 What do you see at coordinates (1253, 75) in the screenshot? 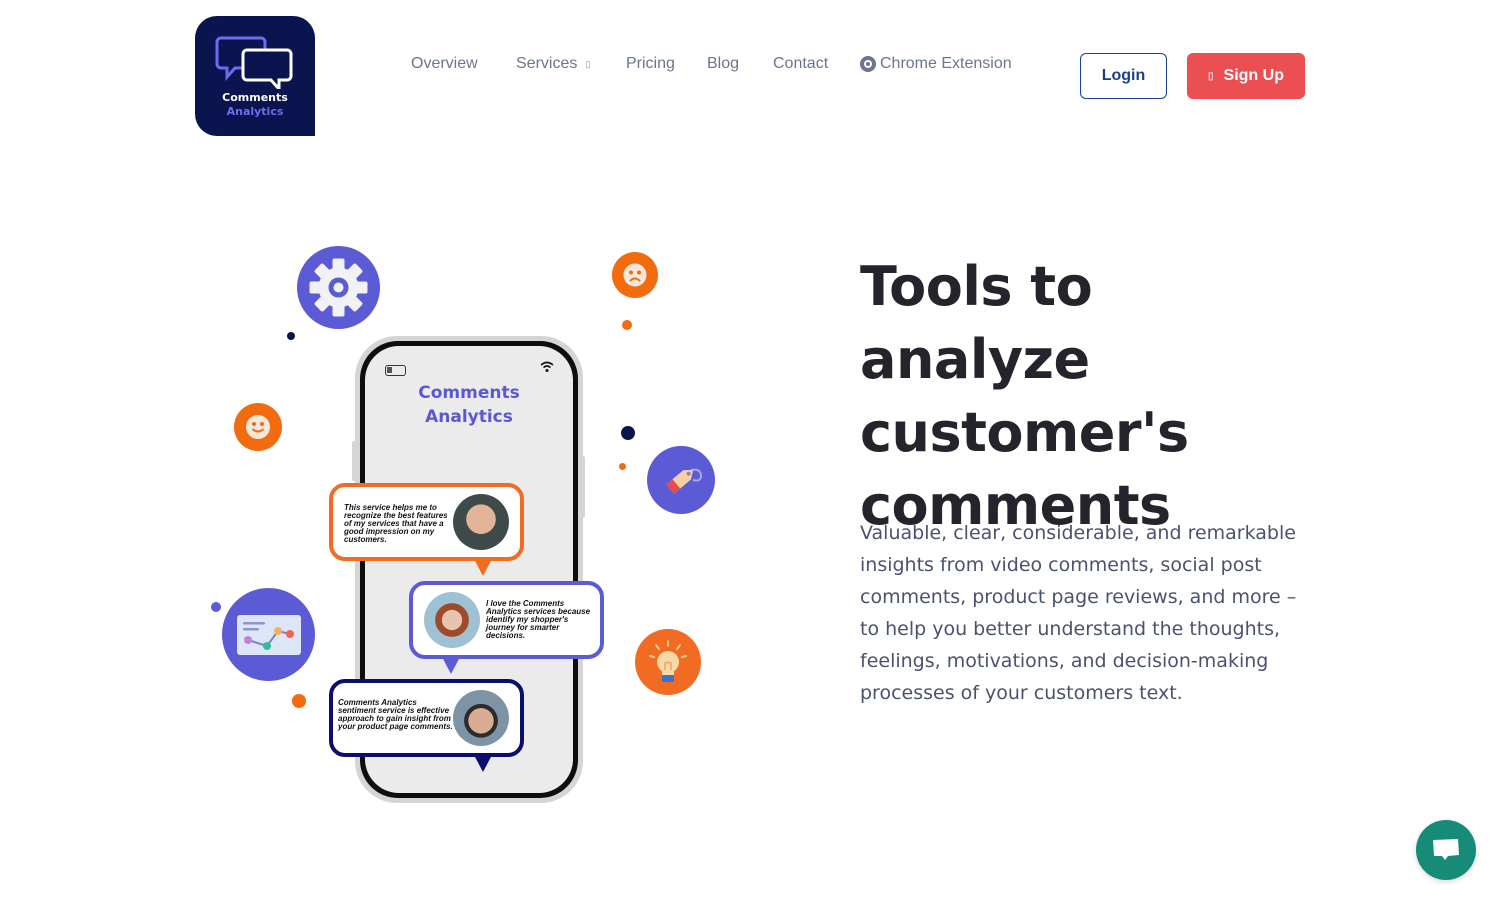
I see `signup-label: Sign Up` at bounding box center [1253, 75].